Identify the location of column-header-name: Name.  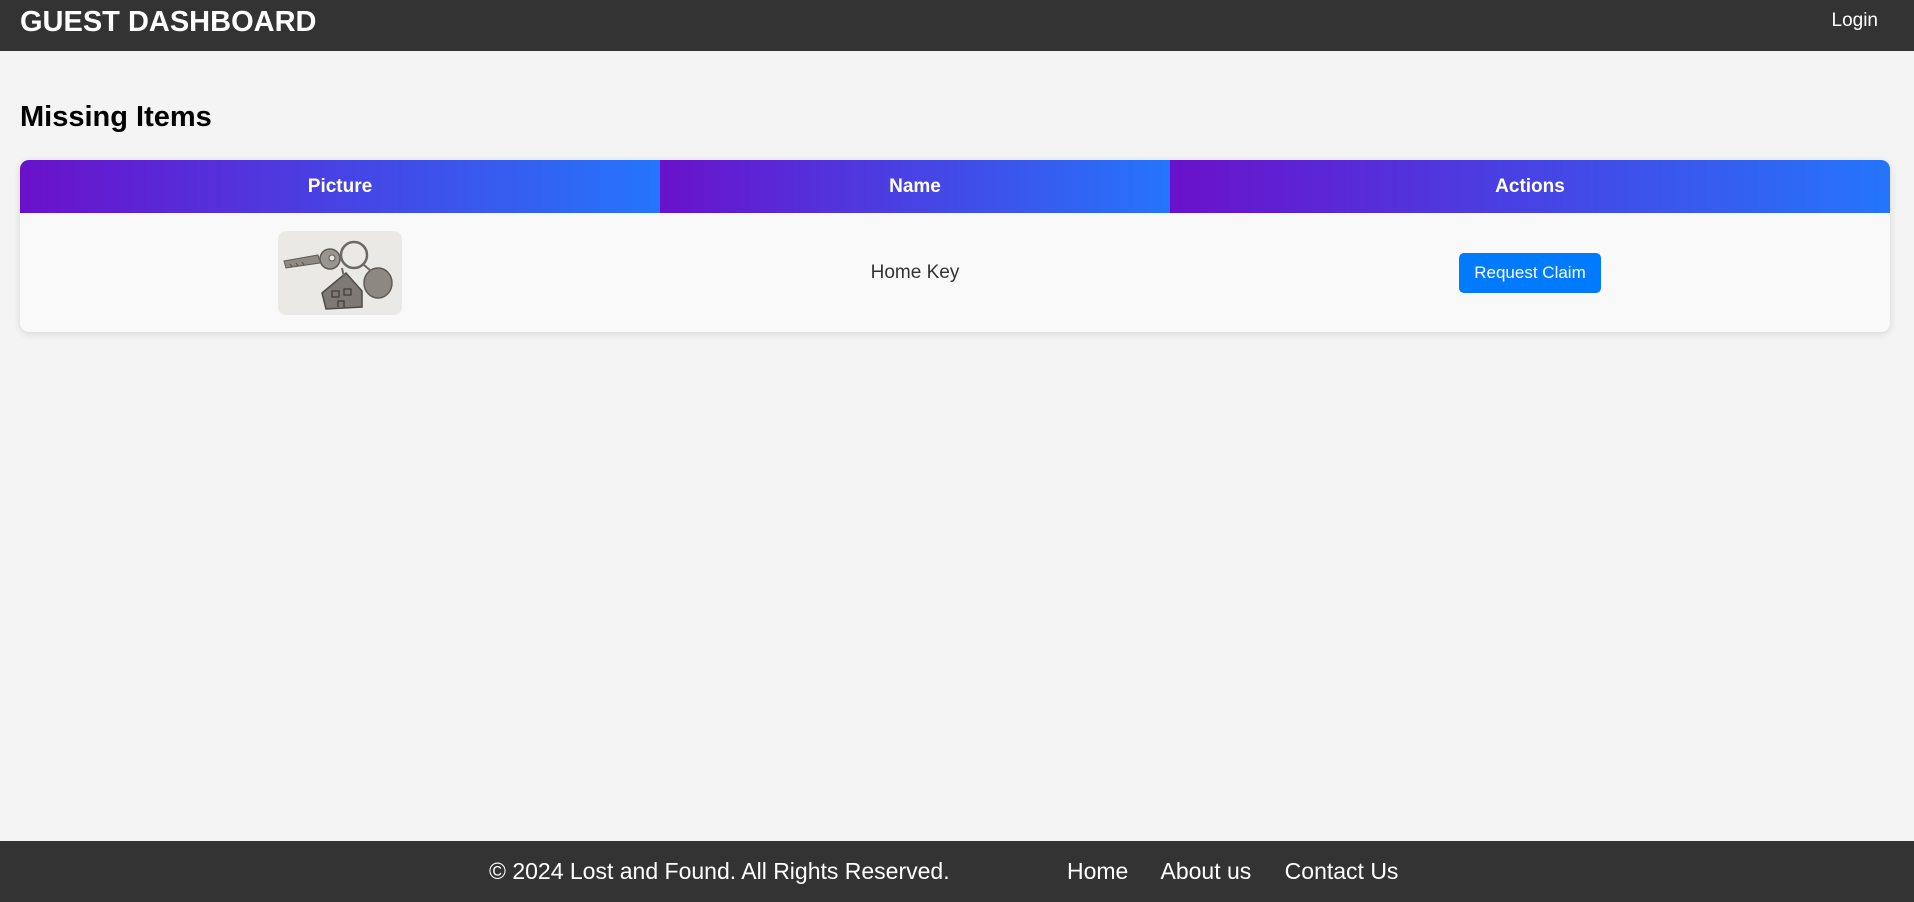
(915, 186).